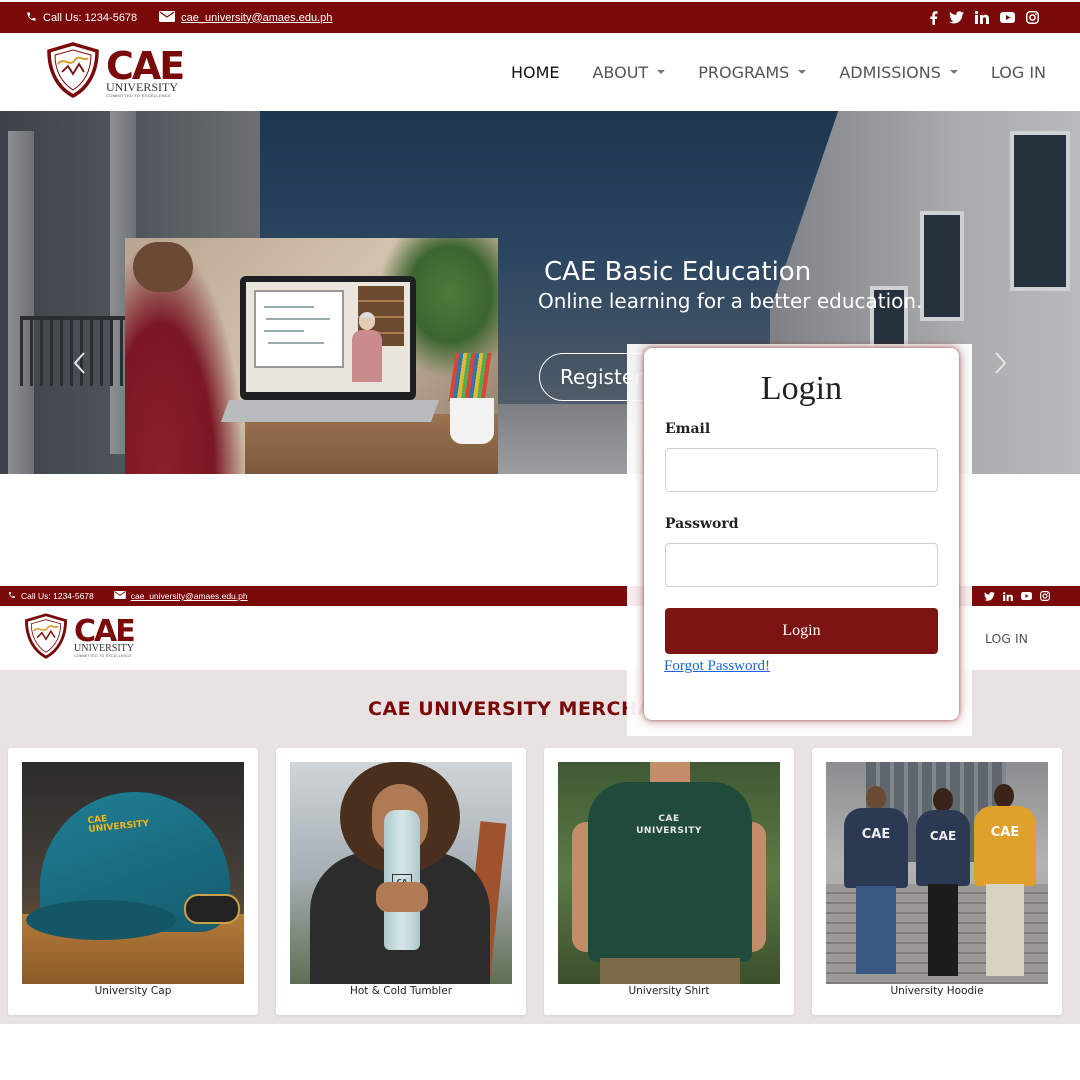 The image size is (1080, 1080). I want to click on nav-menu: HOME ABOUT PROGRAMS ADMISSIONS LOG IN, so click(778, 72).